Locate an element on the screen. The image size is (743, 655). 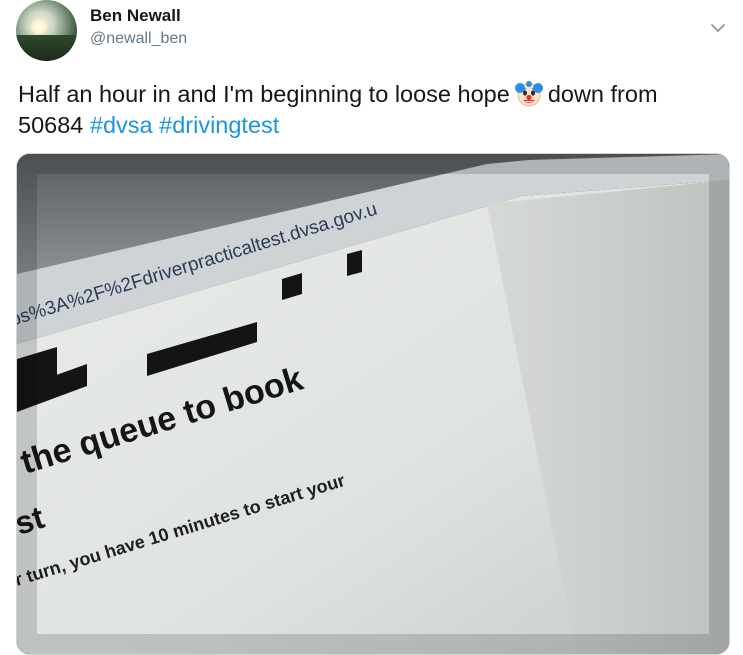
clown-face-emoji-icon is located at coordinates (529, 94).